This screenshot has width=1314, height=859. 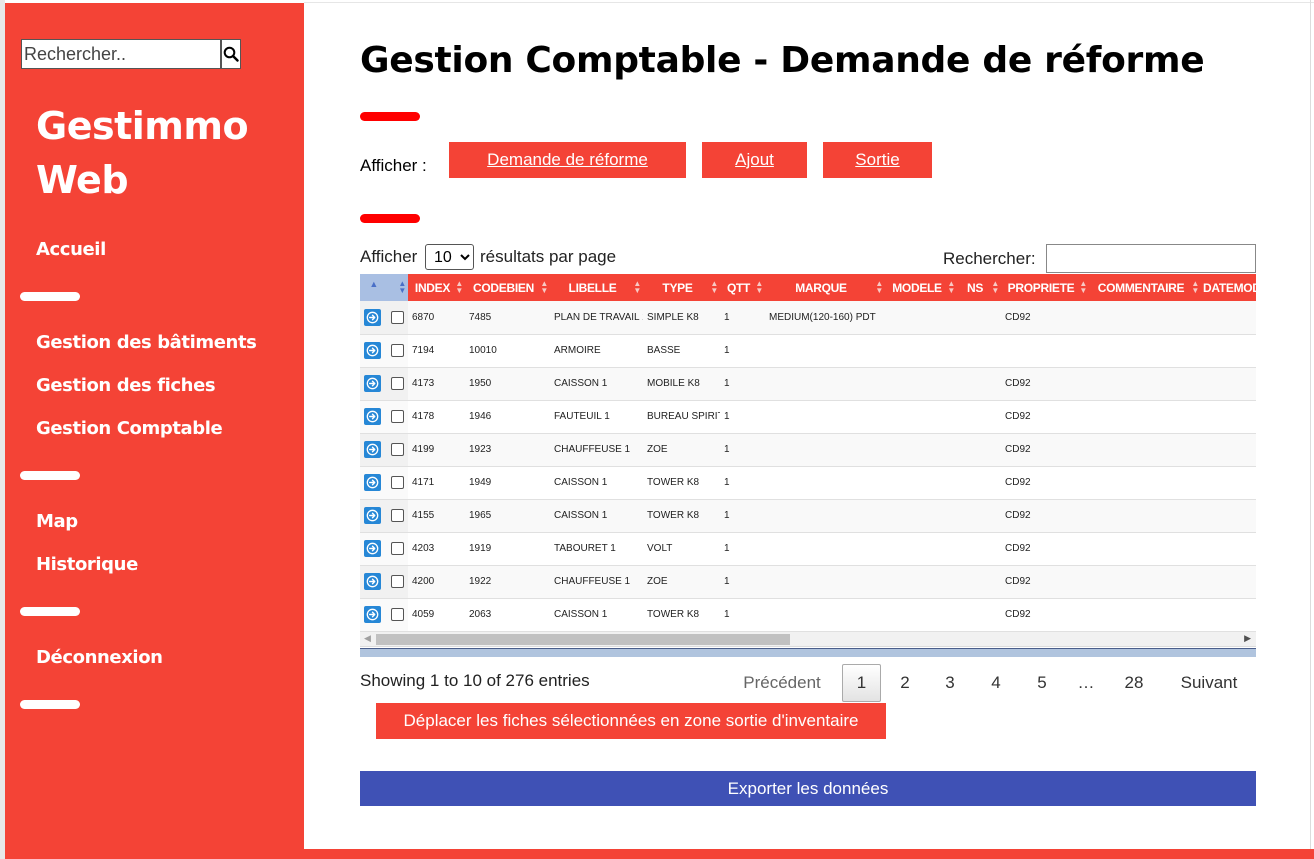 What do you see at coordinates (99, 657) in the screenshot?
I see `sidebar-item-deconnexion: Déconnexion` at bounding box center [99, 657].